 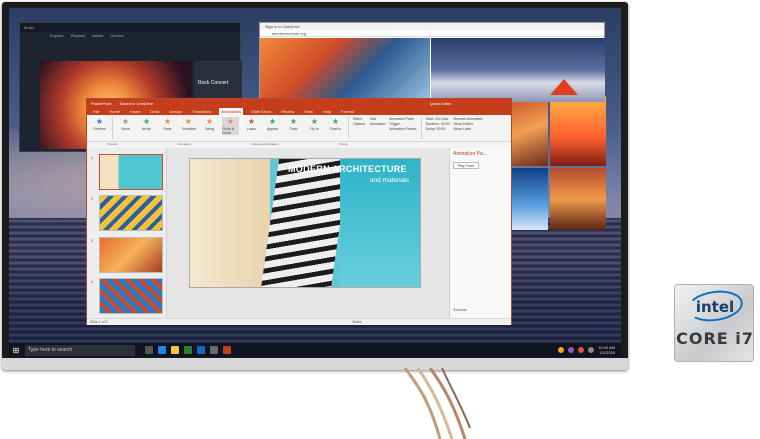 What do you see at coordinates (50, 350) in the screenshot?
I see `search-placeholder: Type here to search` at bounding box center [50, 350].